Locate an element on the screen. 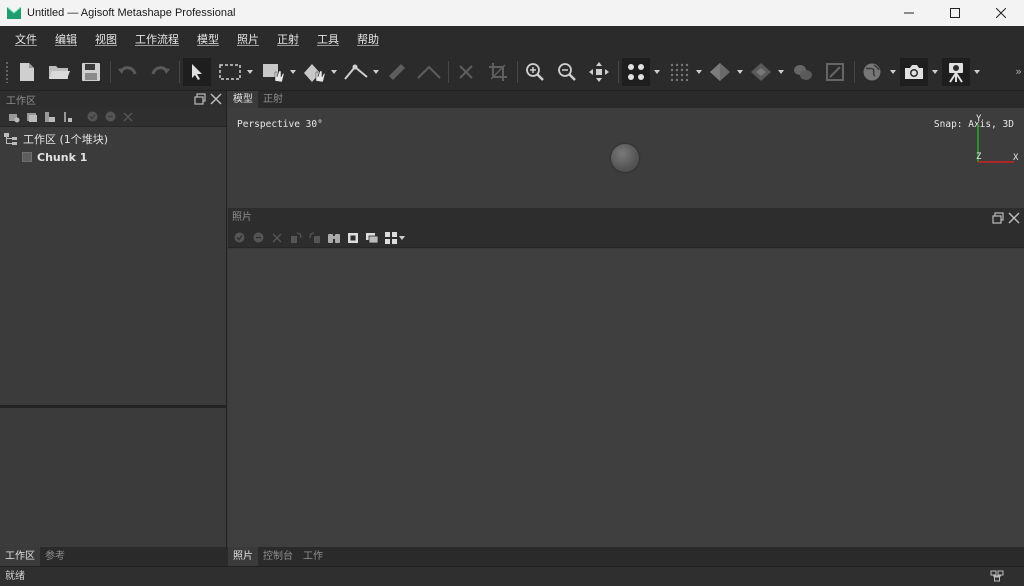  rotate-left-button is located at coordinates (315, 238).